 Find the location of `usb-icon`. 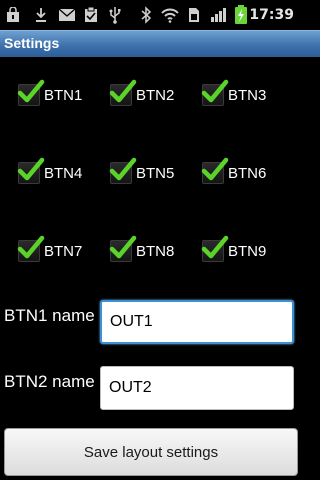

usb-icon is located at coordinates (115, 15).